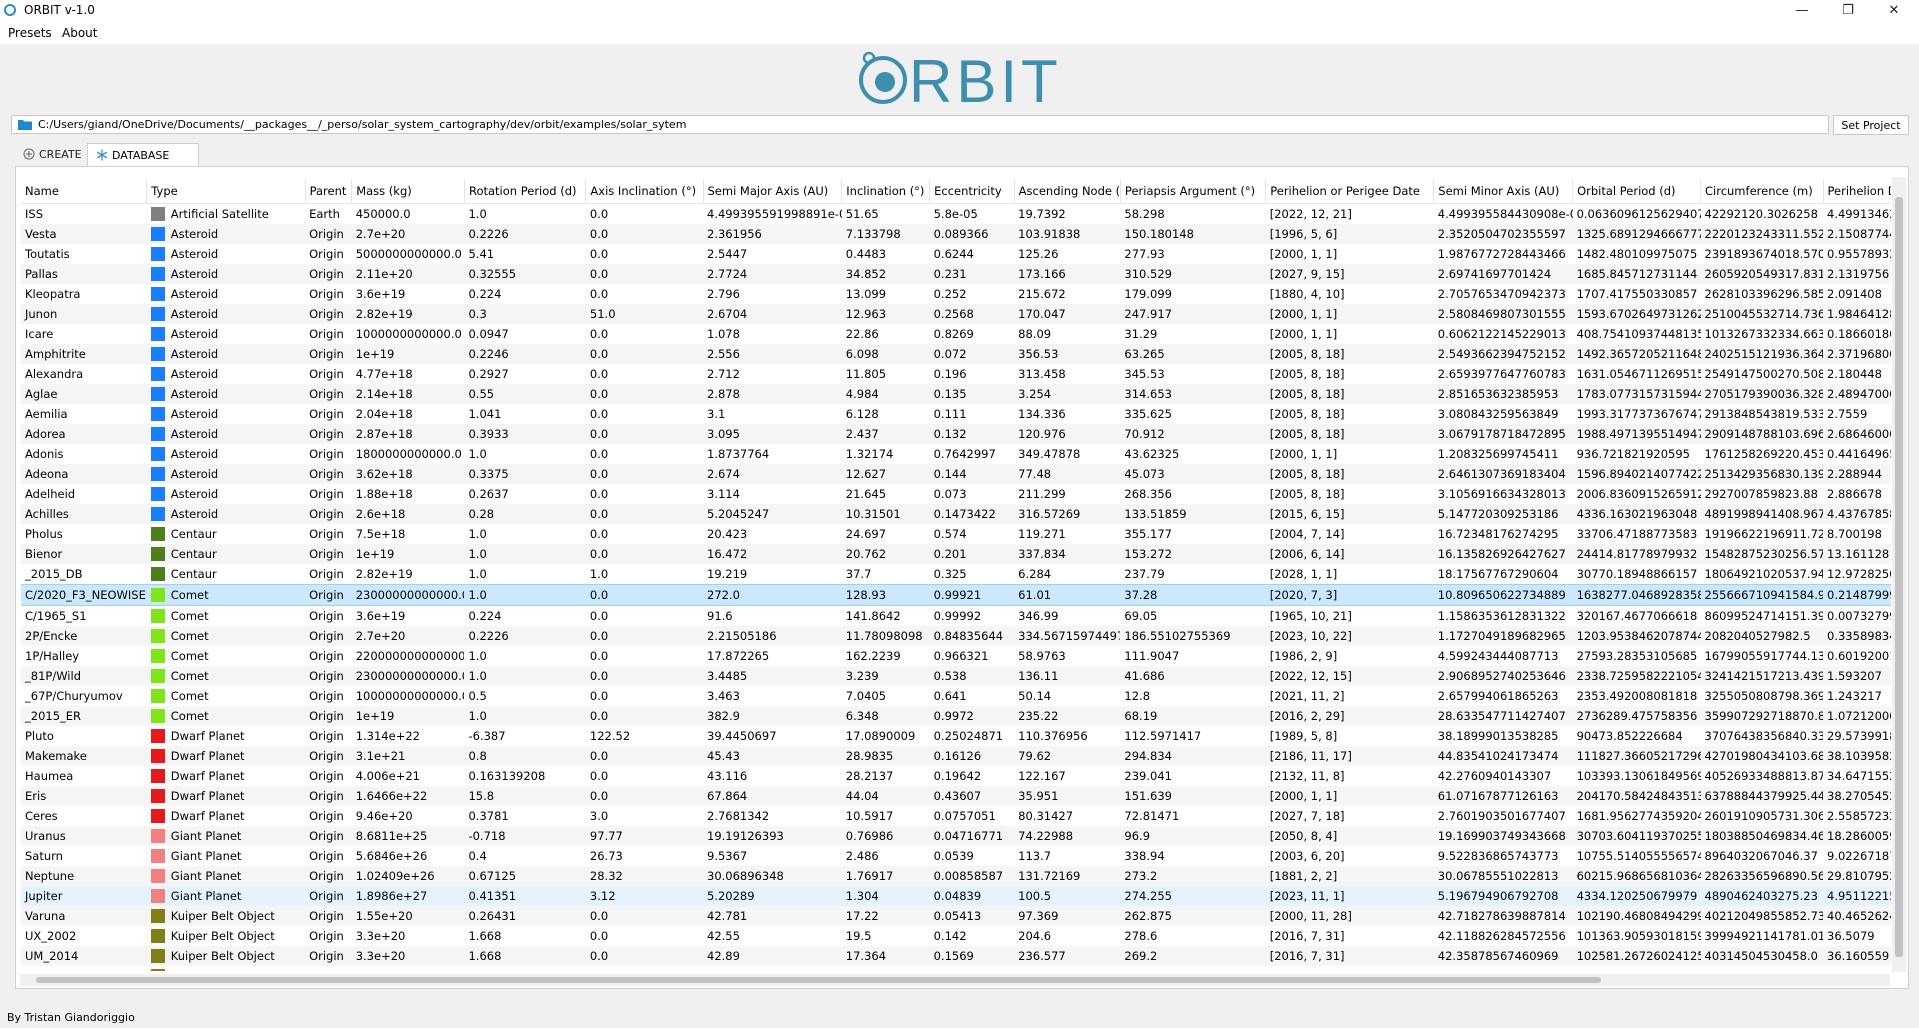 This screenshot has width=1919, height=1028. What do you see at coordinates (1503, 968) in the screenshot?
I see `table-cell: 47.104477938875654` at bounding box center [1503, 968].